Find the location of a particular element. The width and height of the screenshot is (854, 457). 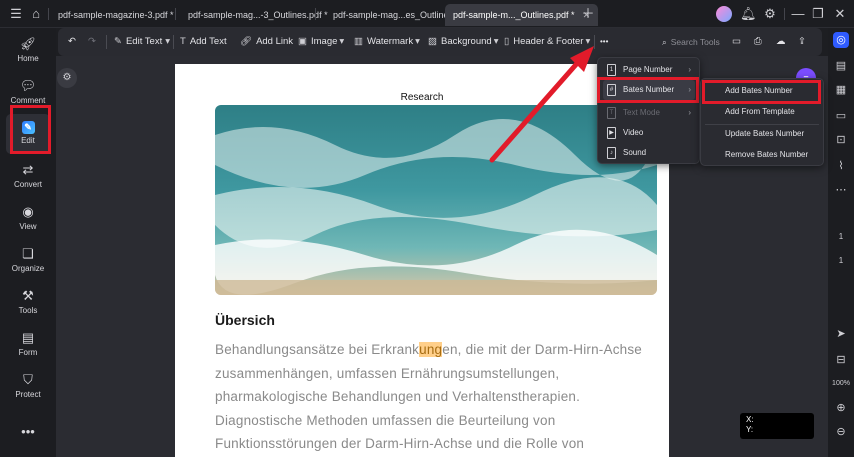

properties-icon: ▤ is located at coordinates (841, 66).